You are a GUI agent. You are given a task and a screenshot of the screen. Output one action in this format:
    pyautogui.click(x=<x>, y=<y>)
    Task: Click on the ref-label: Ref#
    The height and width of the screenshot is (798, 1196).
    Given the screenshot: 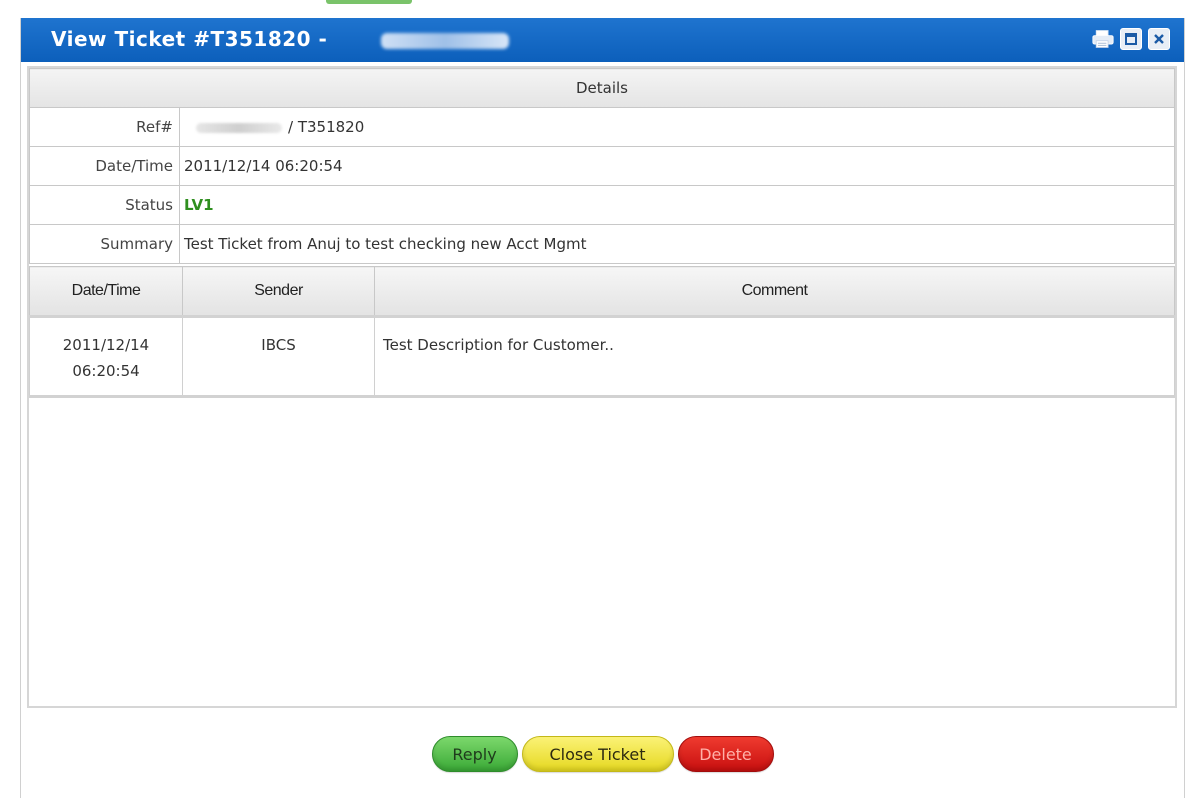 What is the action you would take?
    pyautogui.click(x=104, y=127)
    